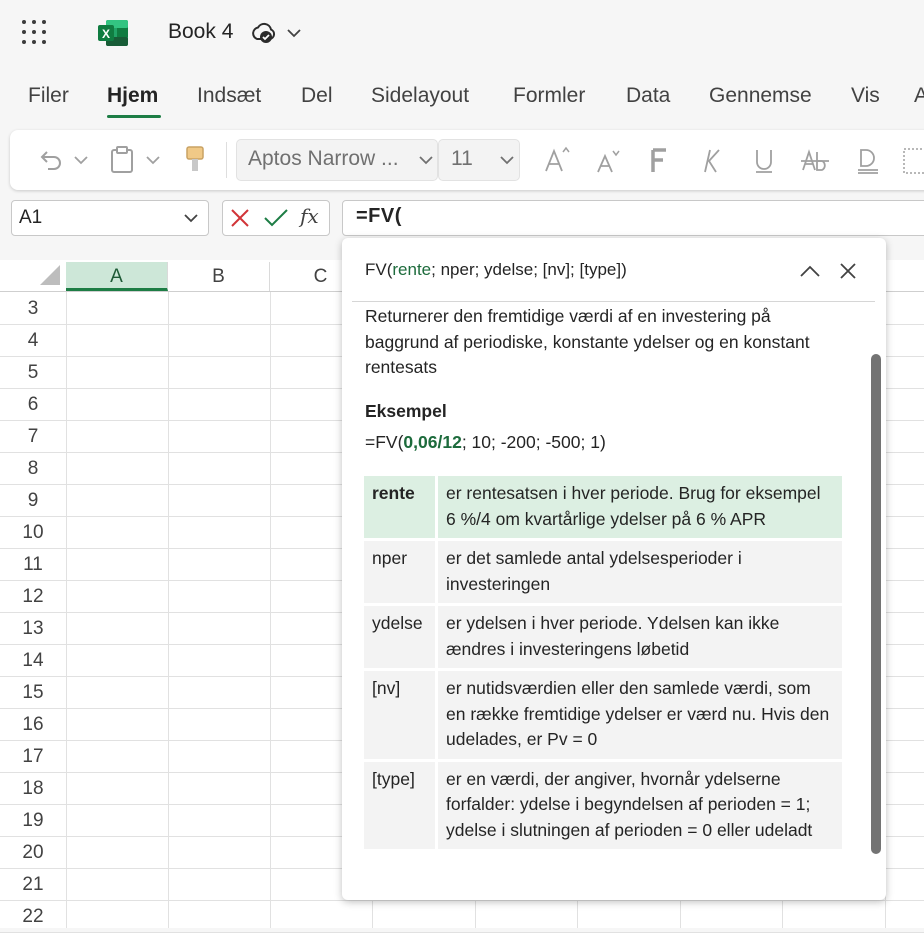 The image size is (924, 933). Describe the element at coordinates (660, 162) in the screenshot. I see `bold-icon` at that location.